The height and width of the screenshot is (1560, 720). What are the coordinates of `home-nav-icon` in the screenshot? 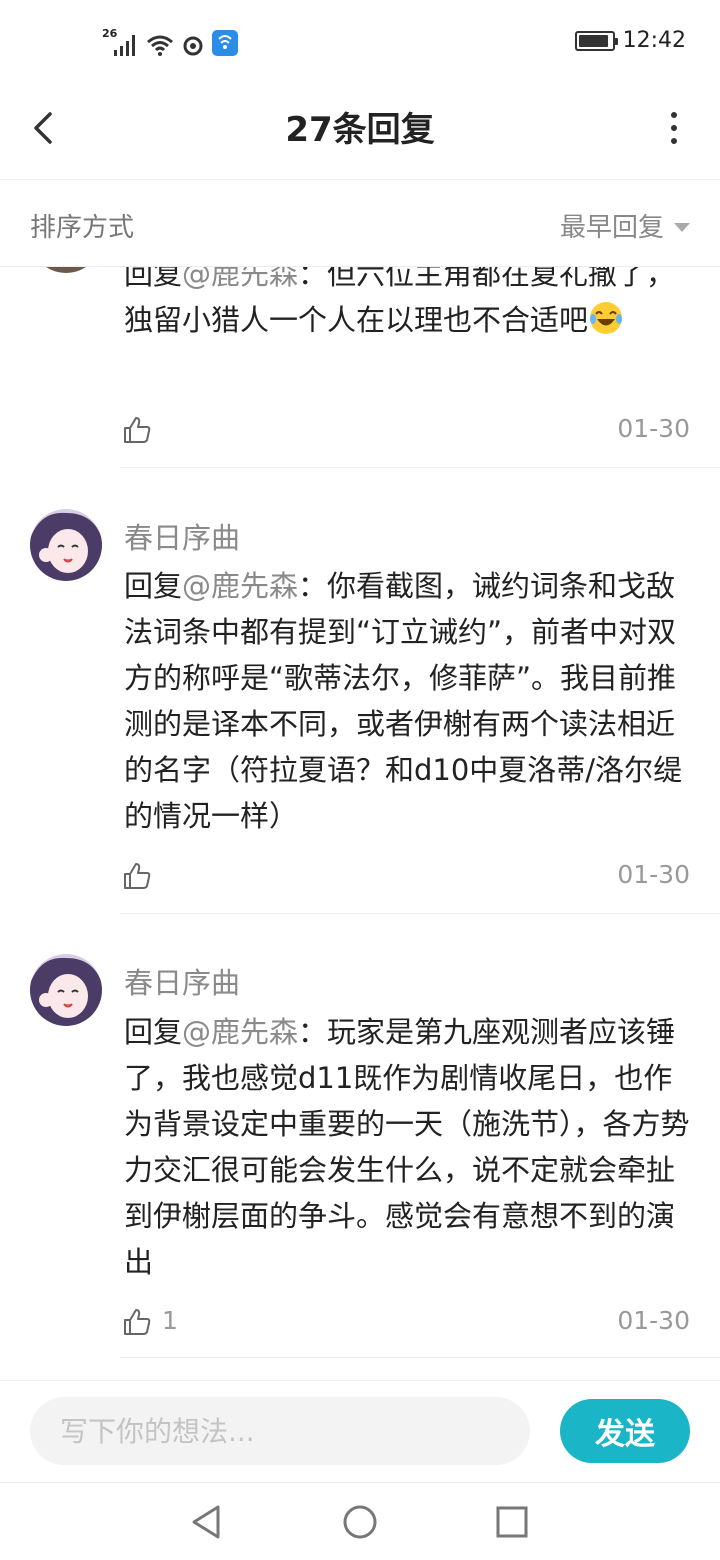 It's located at (360, 1522).